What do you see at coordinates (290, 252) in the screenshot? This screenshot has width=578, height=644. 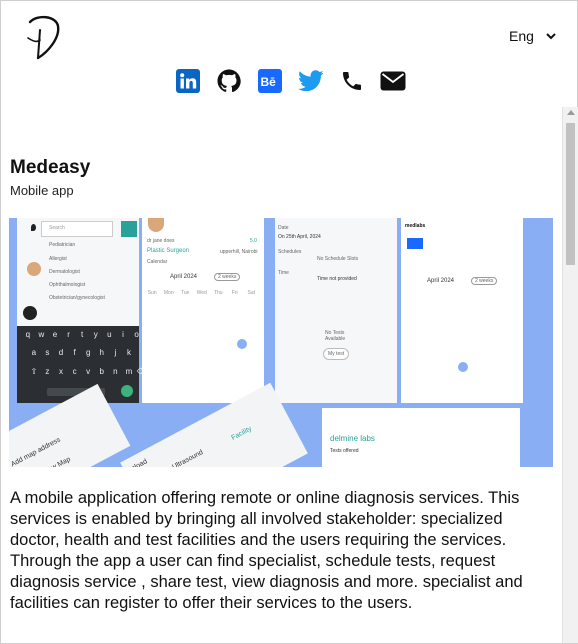 I see `mock-schedules-label: Schedules` at bounding box center [290, 252].